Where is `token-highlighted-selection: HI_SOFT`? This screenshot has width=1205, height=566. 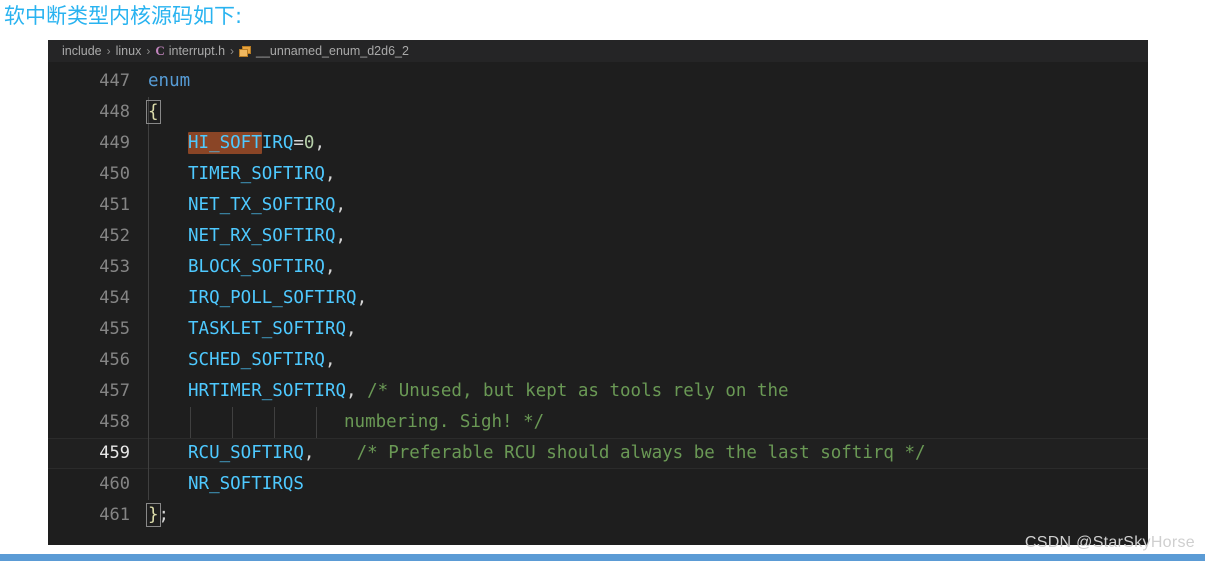
token-highlighted-selection: HI_SOFT is located at coordinates (225, 143).